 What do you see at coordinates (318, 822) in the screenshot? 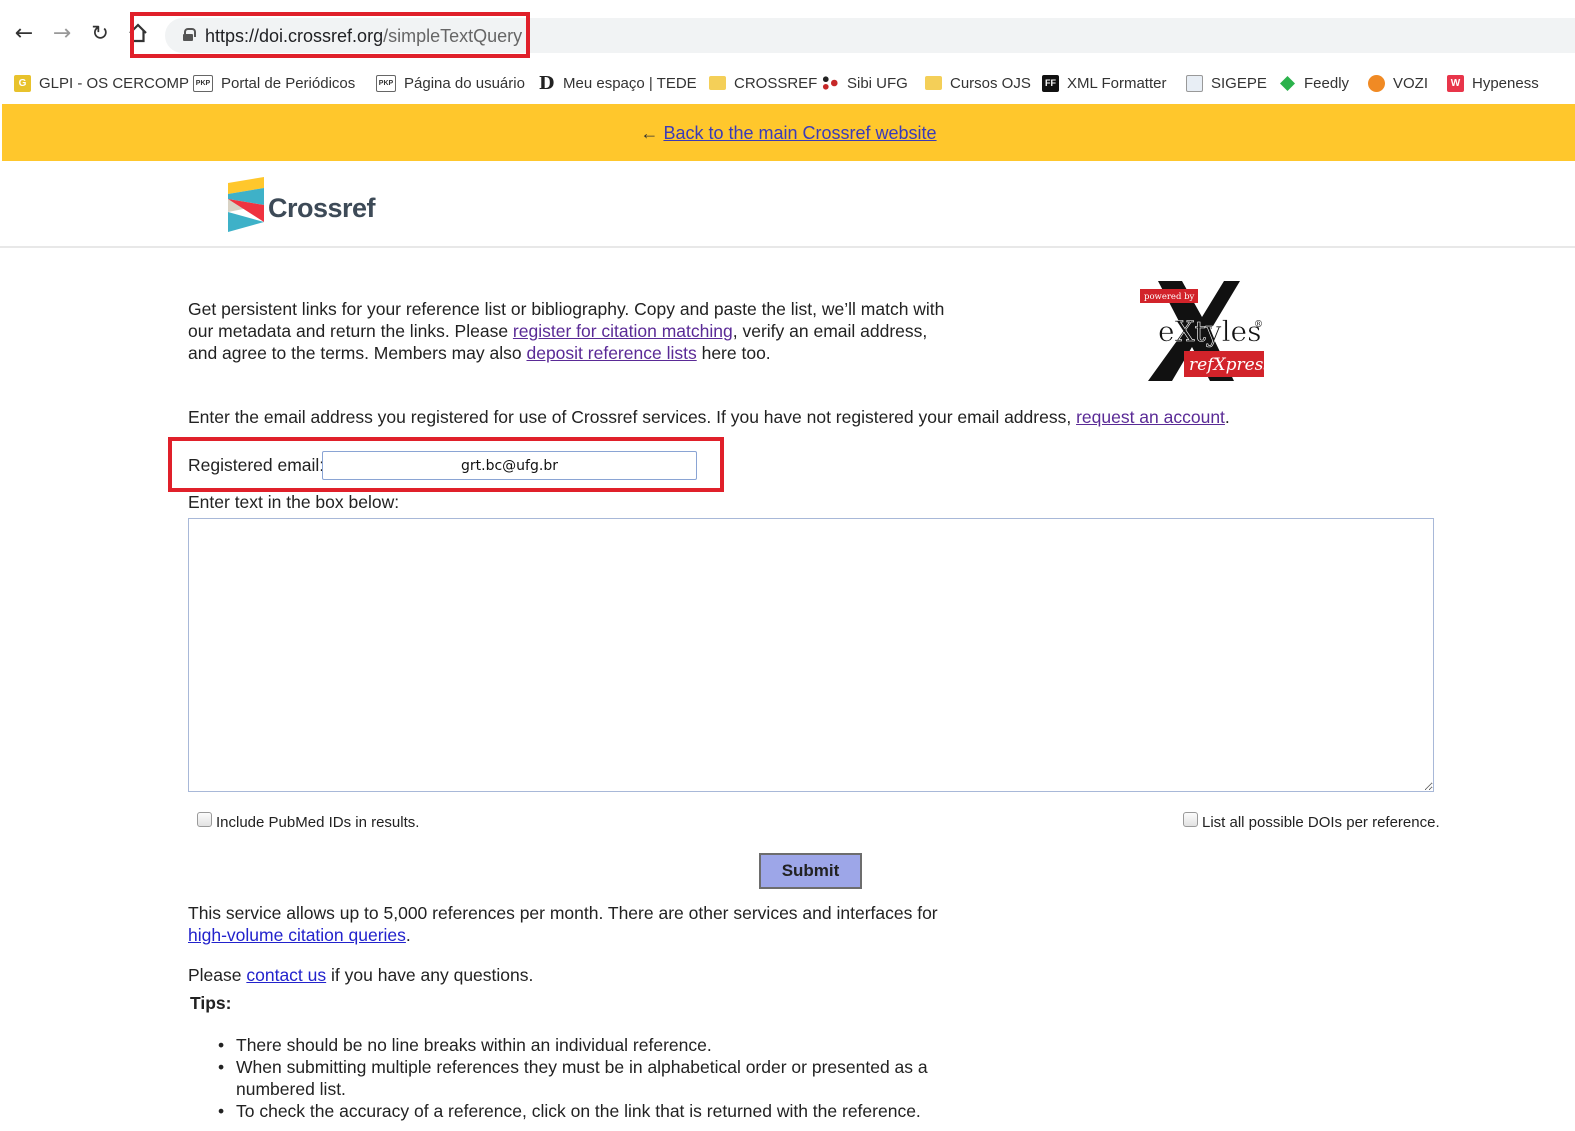
I see `pubmed-checkbox-label: Include PubMed IDs in results.` at bounding box center [318, 822].